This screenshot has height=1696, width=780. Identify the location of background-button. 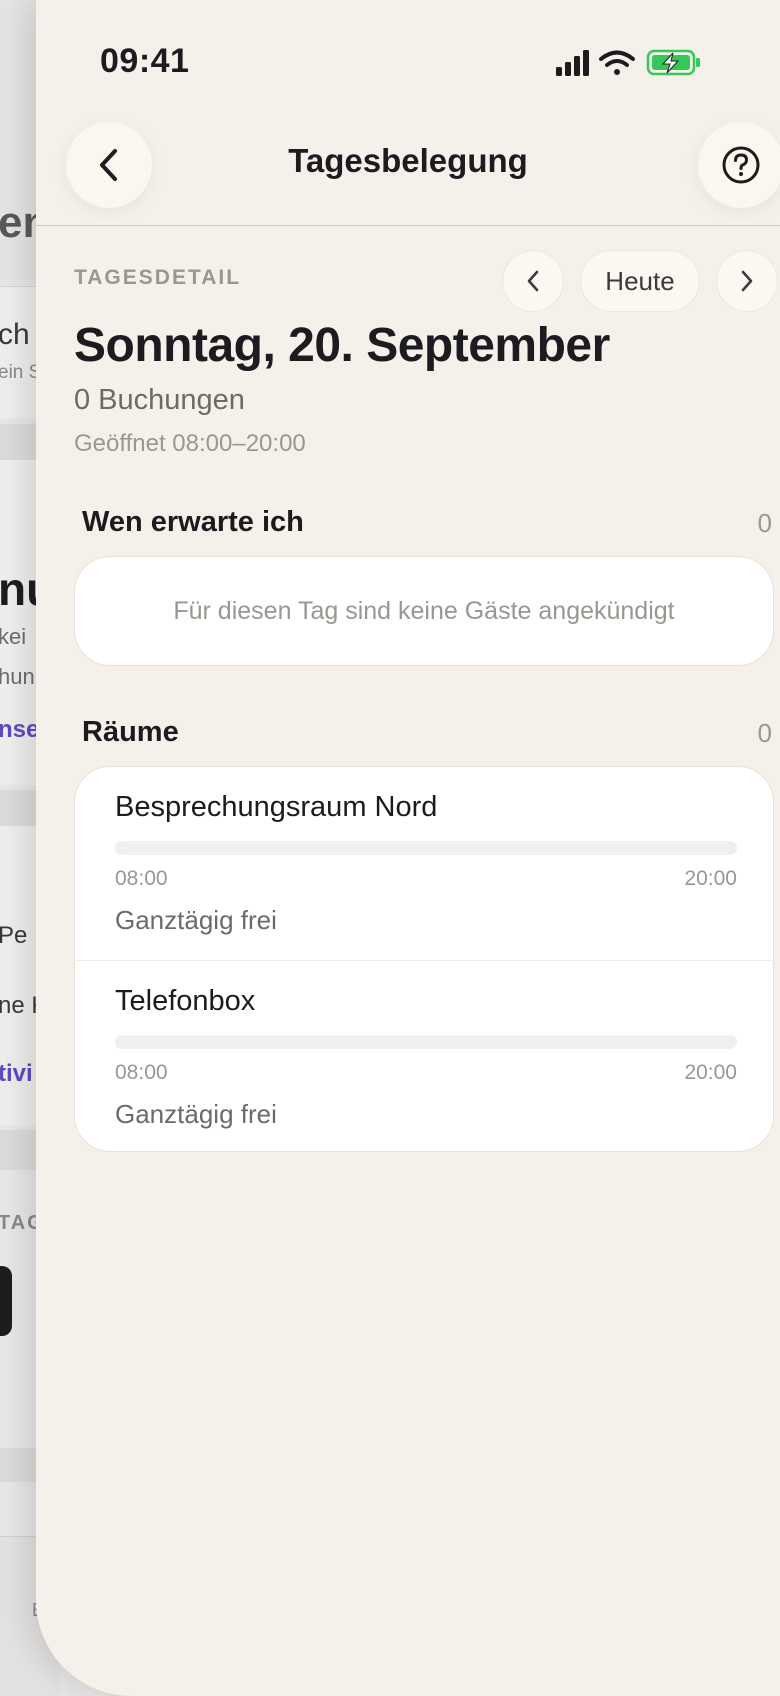
(6, 1301).